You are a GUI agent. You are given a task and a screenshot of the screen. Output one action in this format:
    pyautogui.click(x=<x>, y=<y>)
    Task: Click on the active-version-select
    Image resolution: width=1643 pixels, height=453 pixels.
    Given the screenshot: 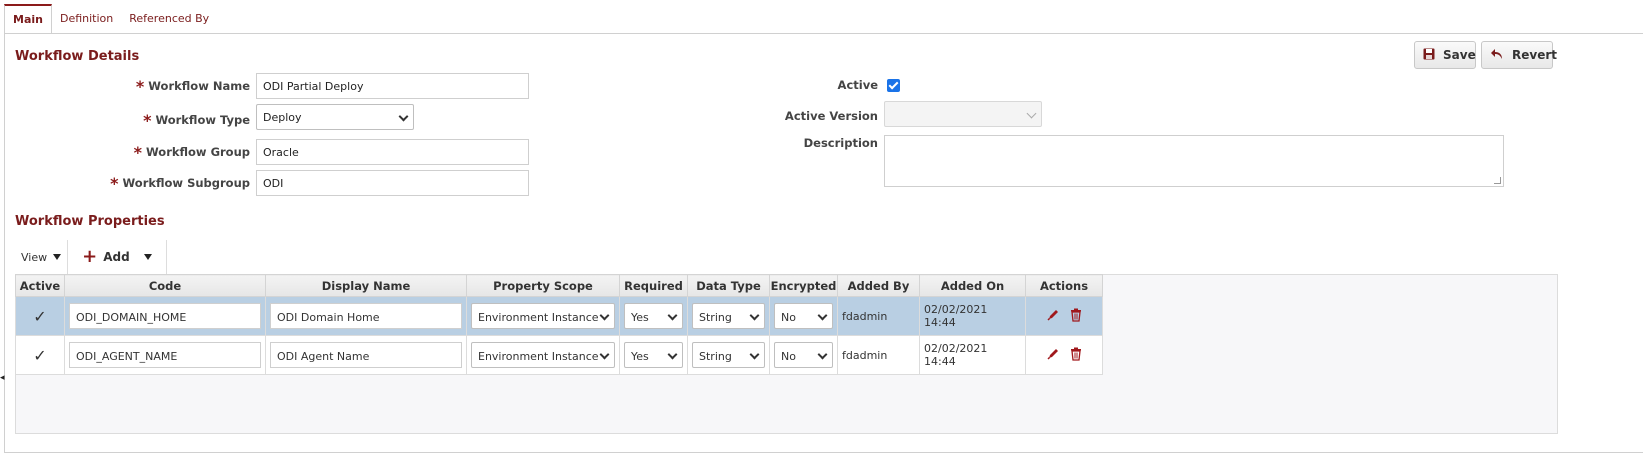 What is the action you would take?
    pyautogui.click(x=963, y=114)
    